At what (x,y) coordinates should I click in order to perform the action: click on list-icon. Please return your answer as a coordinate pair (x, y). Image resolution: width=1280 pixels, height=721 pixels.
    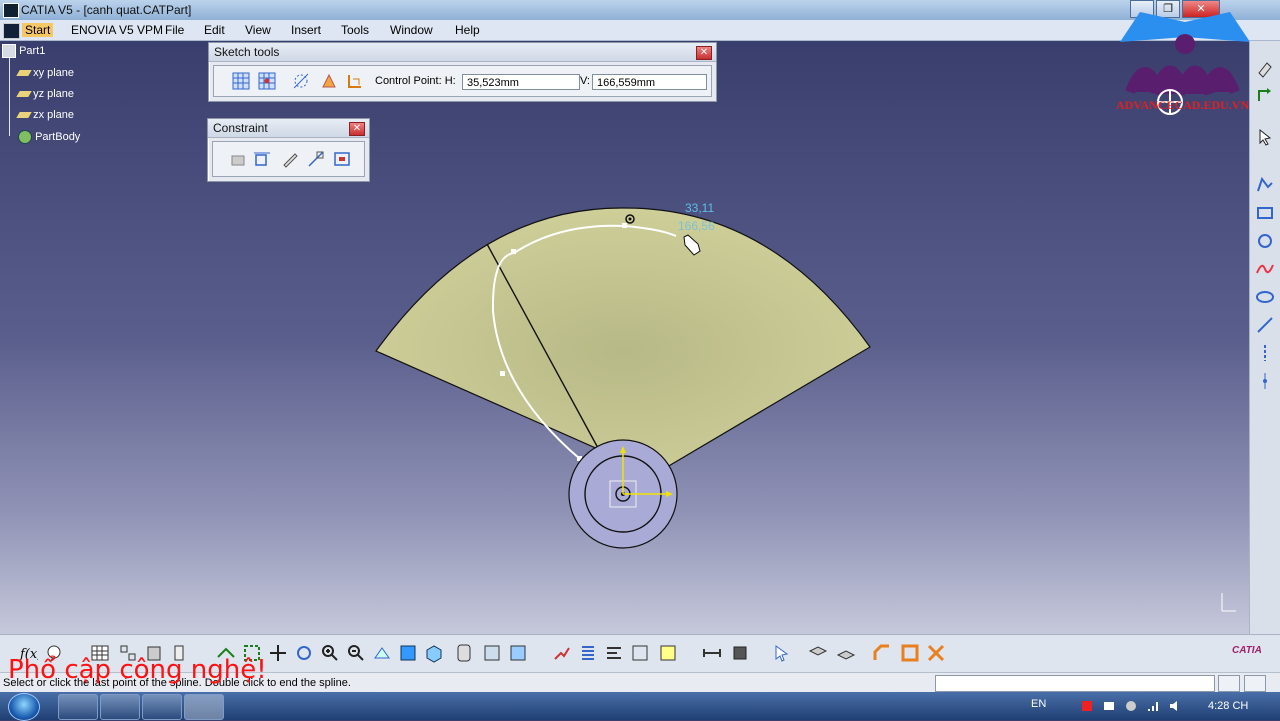
    Looking at the image, I should click on (588, 653).